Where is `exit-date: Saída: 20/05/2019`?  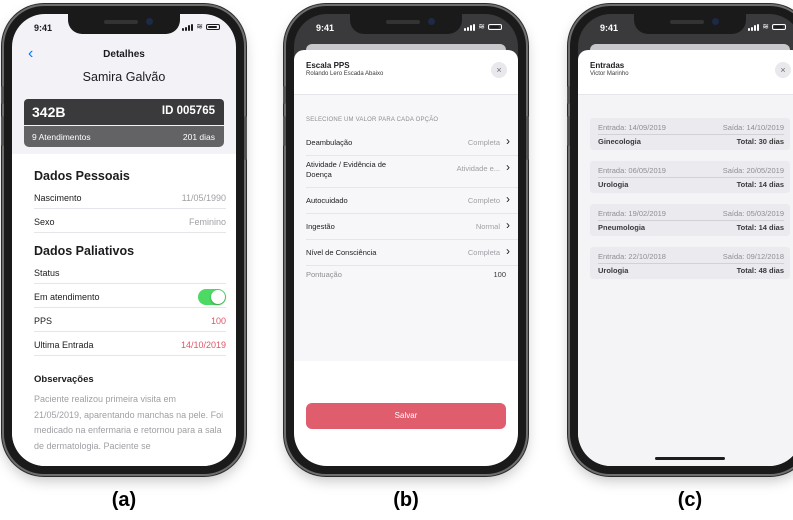 exit-date: Saída: 20/05/2019 is located at coordinates (753, 170).